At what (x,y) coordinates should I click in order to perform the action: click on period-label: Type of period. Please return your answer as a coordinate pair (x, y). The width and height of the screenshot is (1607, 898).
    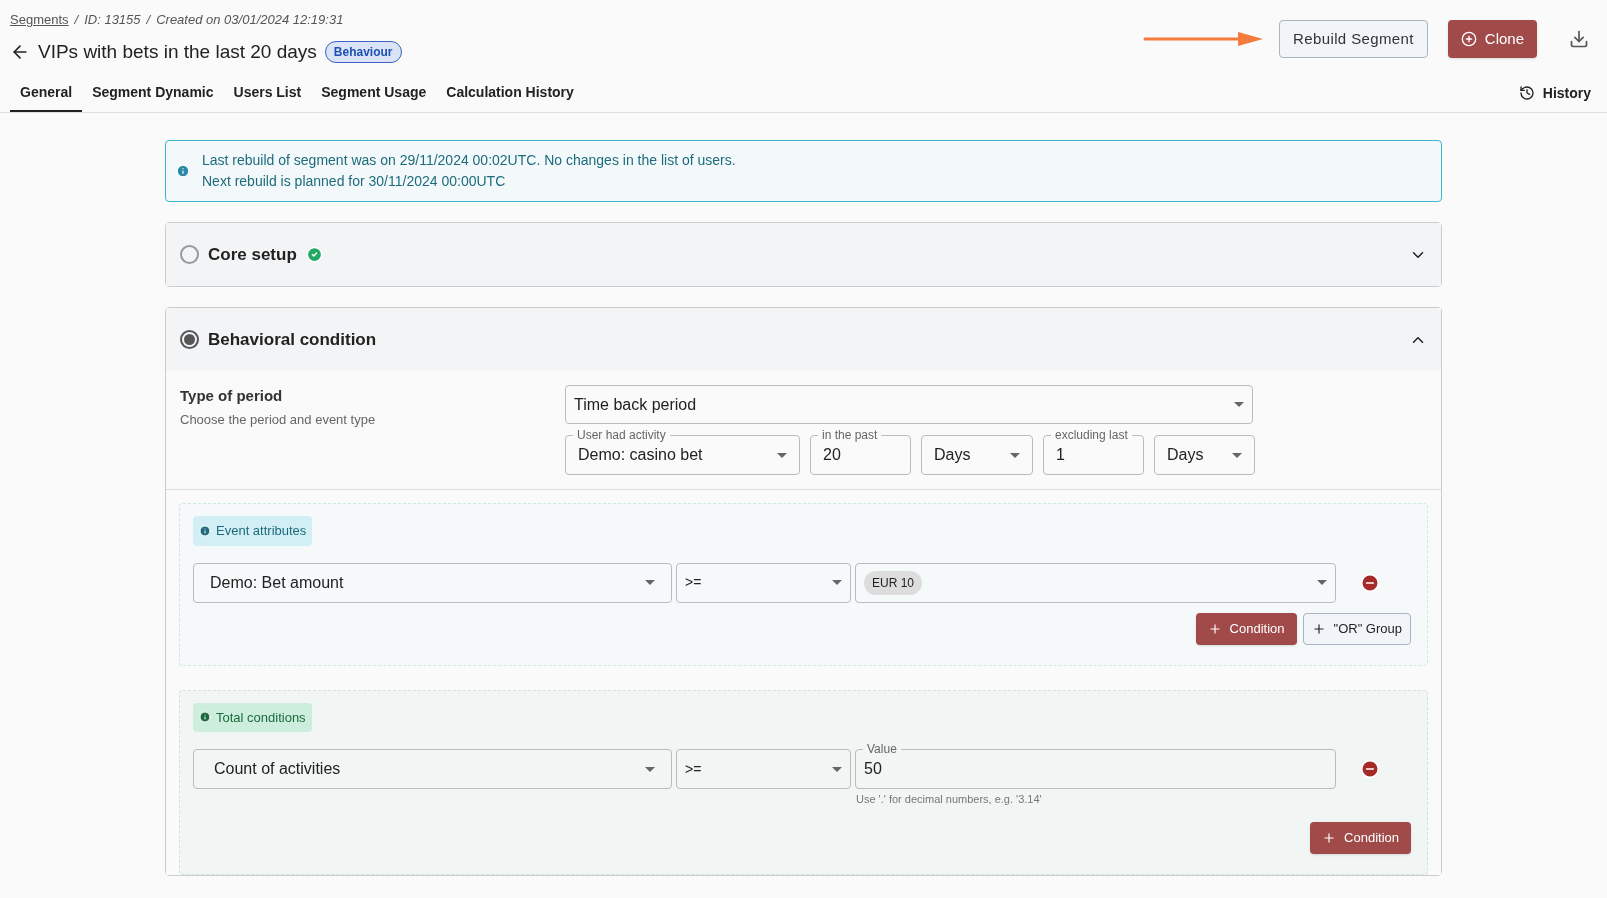
    Looking at the image, I should click on (232, 396).